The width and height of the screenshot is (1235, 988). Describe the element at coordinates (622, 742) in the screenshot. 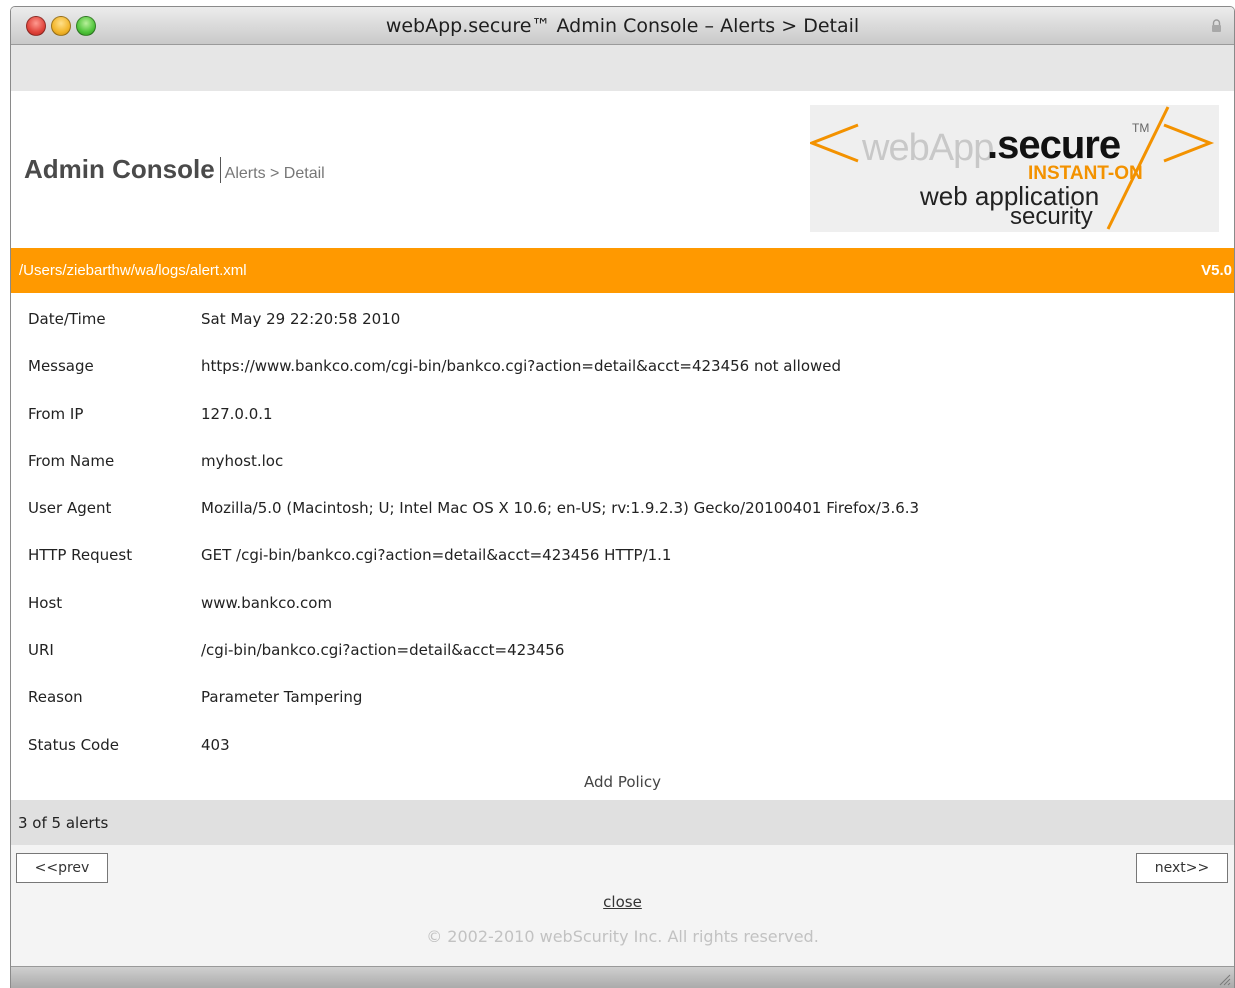

I see `detail-row: Status Code 403` at that location.